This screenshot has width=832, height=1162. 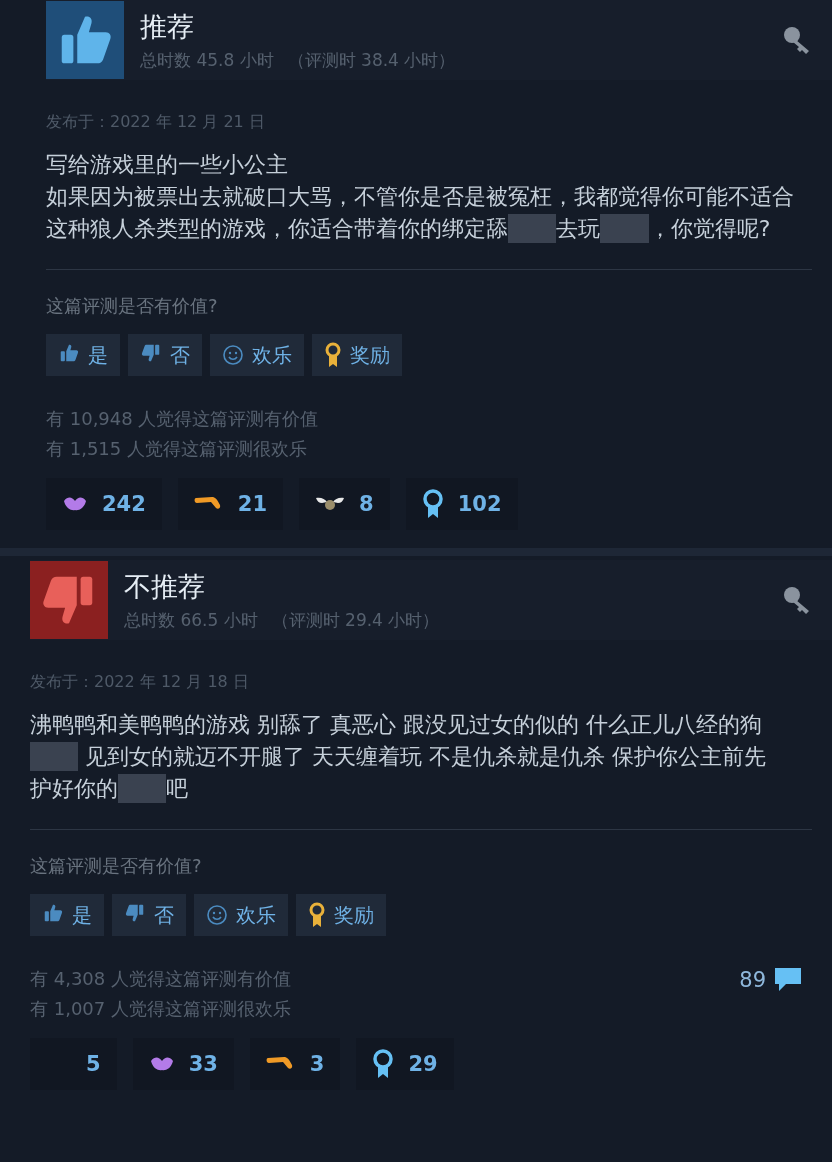 What do you see at coordinates (183, 1064) in the screenshot?
I see `award-reaction: 33` at bounding box center [183, 1064].